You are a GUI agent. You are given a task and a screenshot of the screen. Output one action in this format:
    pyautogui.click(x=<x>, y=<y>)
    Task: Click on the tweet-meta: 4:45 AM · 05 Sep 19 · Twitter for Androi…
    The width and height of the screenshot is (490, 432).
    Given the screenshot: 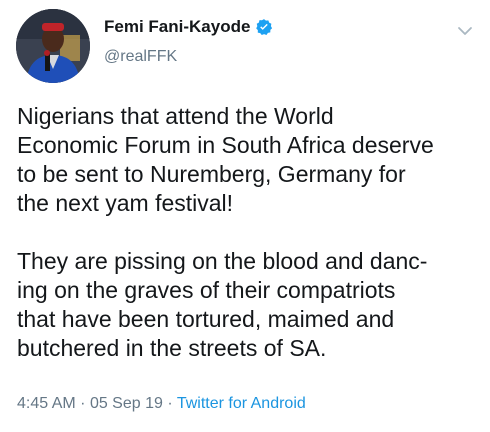 What is the action you would take?
    pyautogui.click(x=161, y=404)
    